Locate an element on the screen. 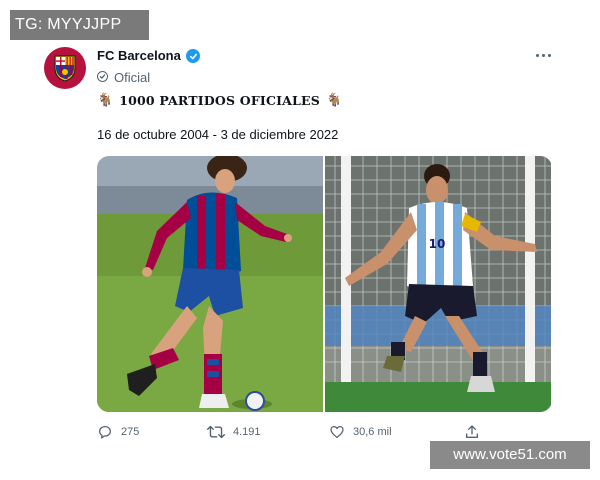 The height and width of the screenshot is (480, 600). share-icon is located at coordinates (472, 431).